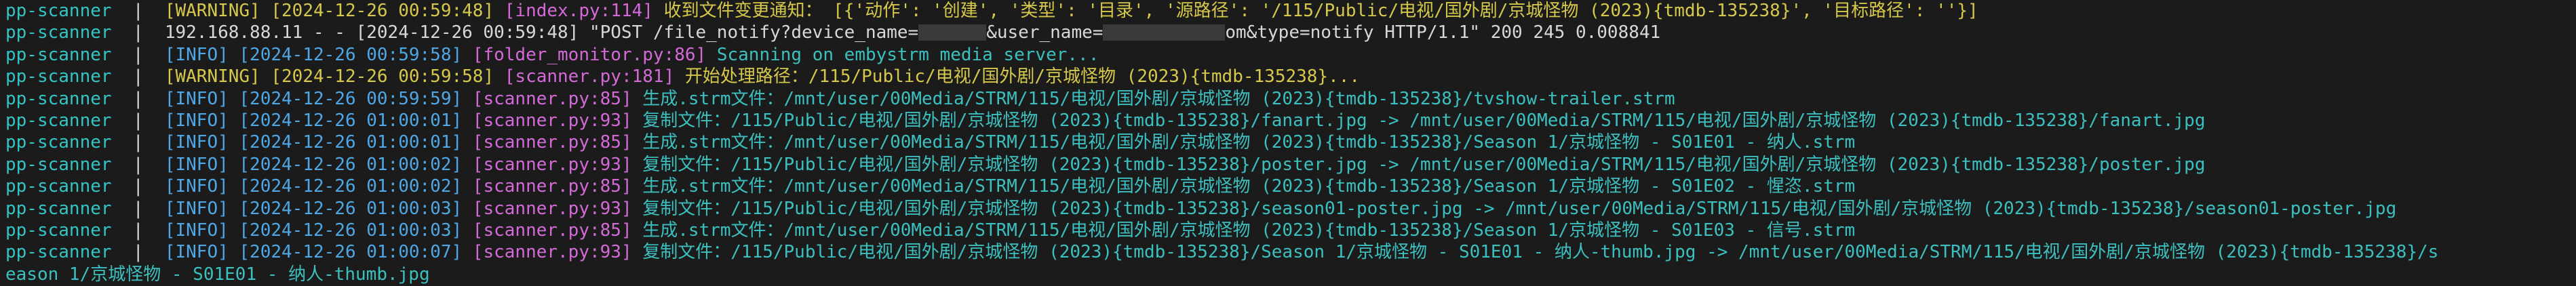 Image resolution: width=2576 pixels, height=286 pixels. What do you see at coordinates (578, 11) in the screenshot?
I see `log-source: [index.py:114]` at bounding box center [578, 11].